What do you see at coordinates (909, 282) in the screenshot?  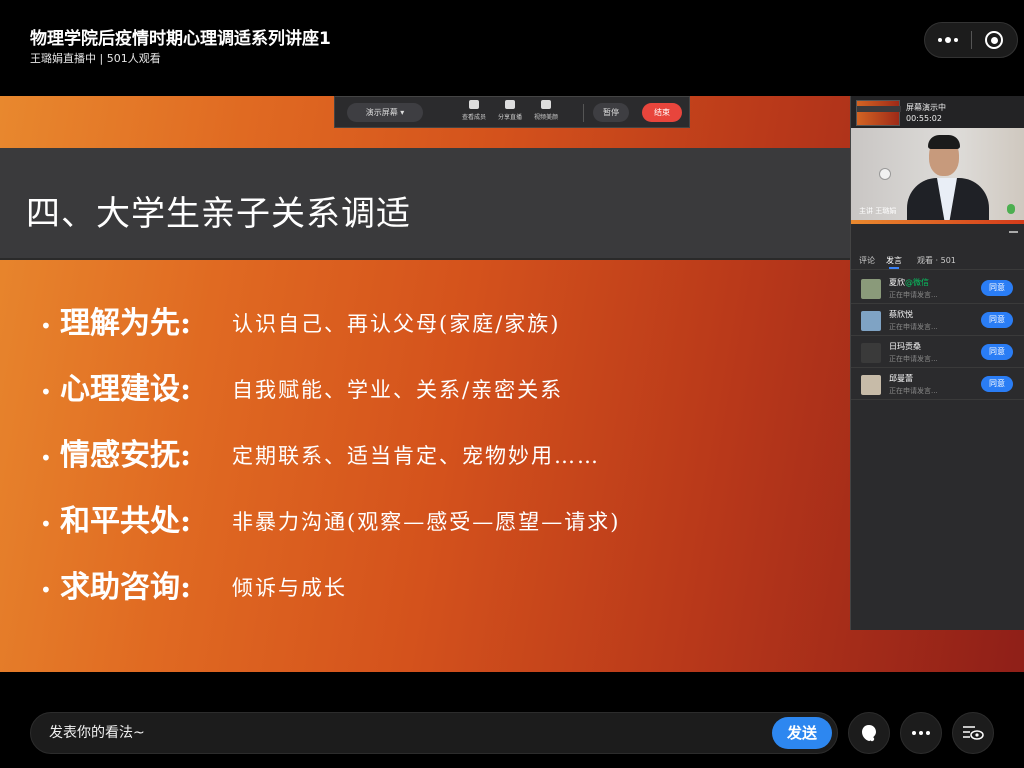 I see `requester-name: 夏欣@微信` at bounding box center [909, 282].